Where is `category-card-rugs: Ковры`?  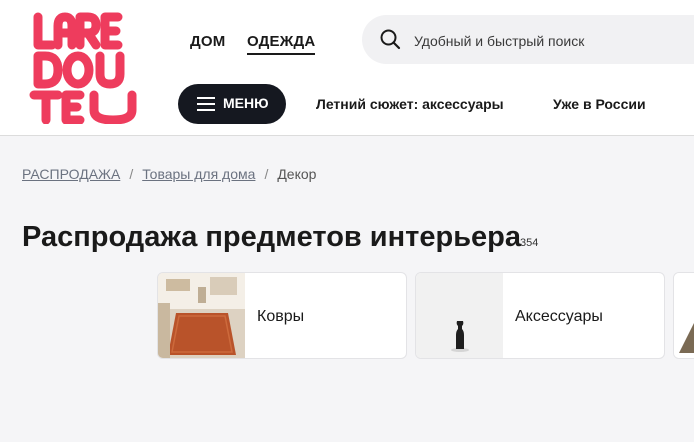 category-card-rugs: Ковры is located at coordinates (282, 315).